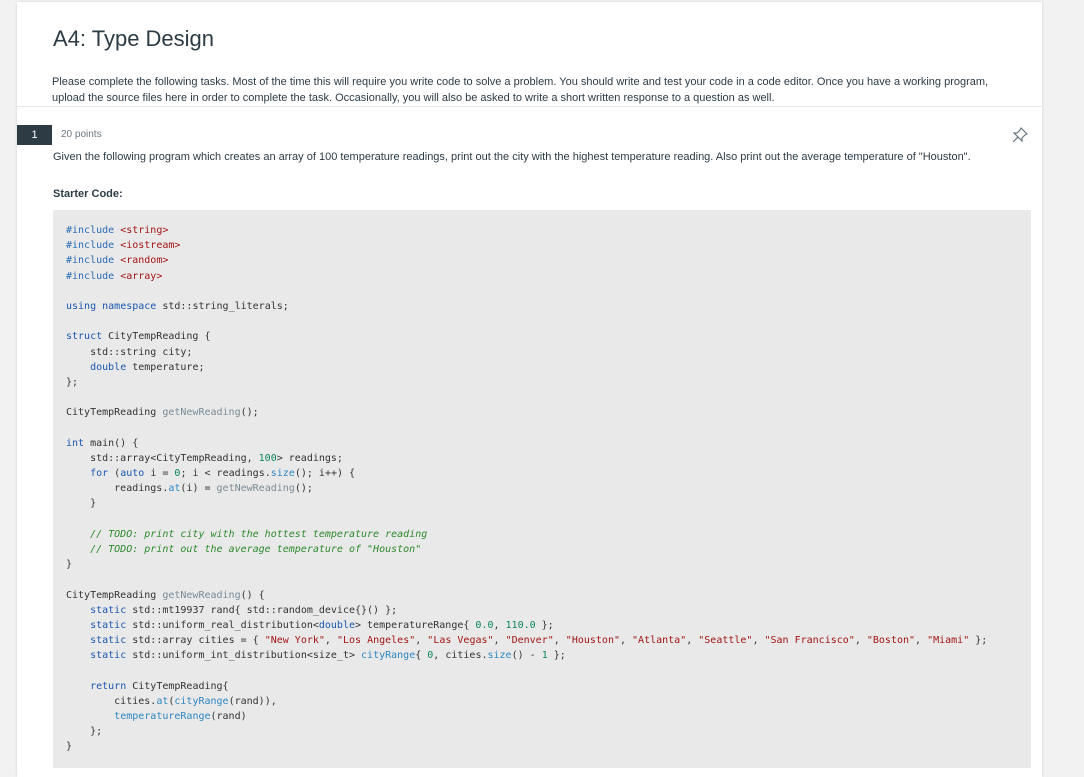 The width and height of the screenshot is (1084, 777). I want to click on code-line: #include <iostream>, so click(123, 246).